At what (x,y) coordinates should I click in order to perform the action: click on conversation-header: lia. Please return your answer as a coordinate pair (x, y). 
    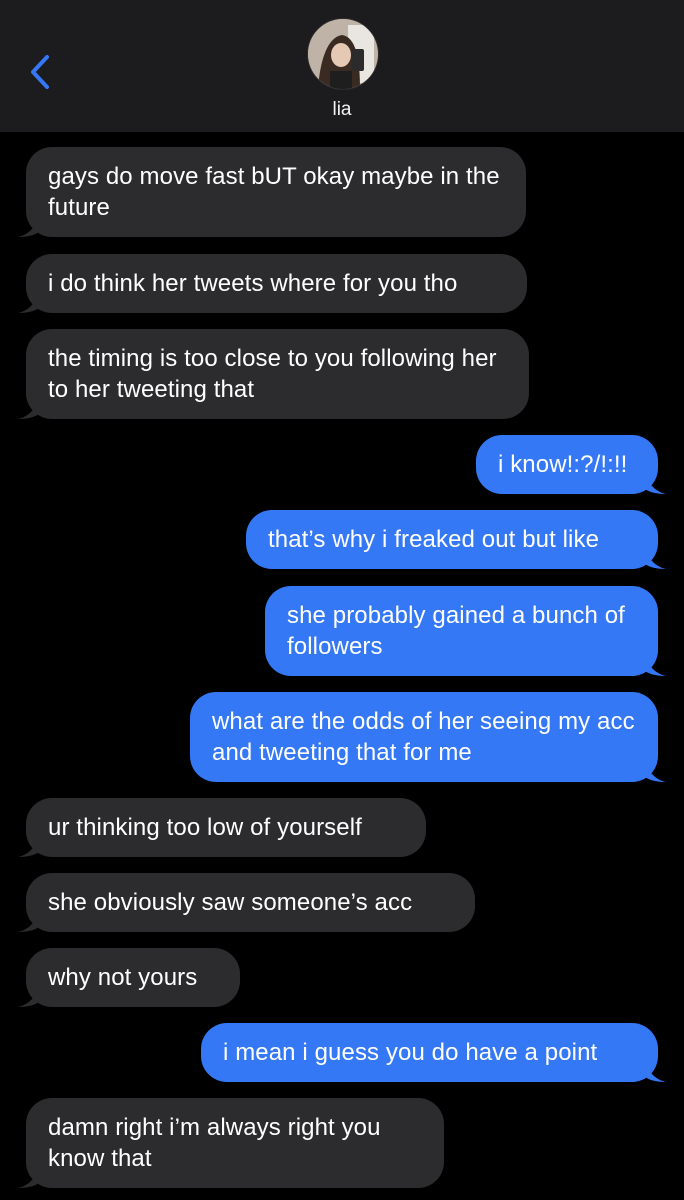
    Looking at the image, I should click on (342, 66).